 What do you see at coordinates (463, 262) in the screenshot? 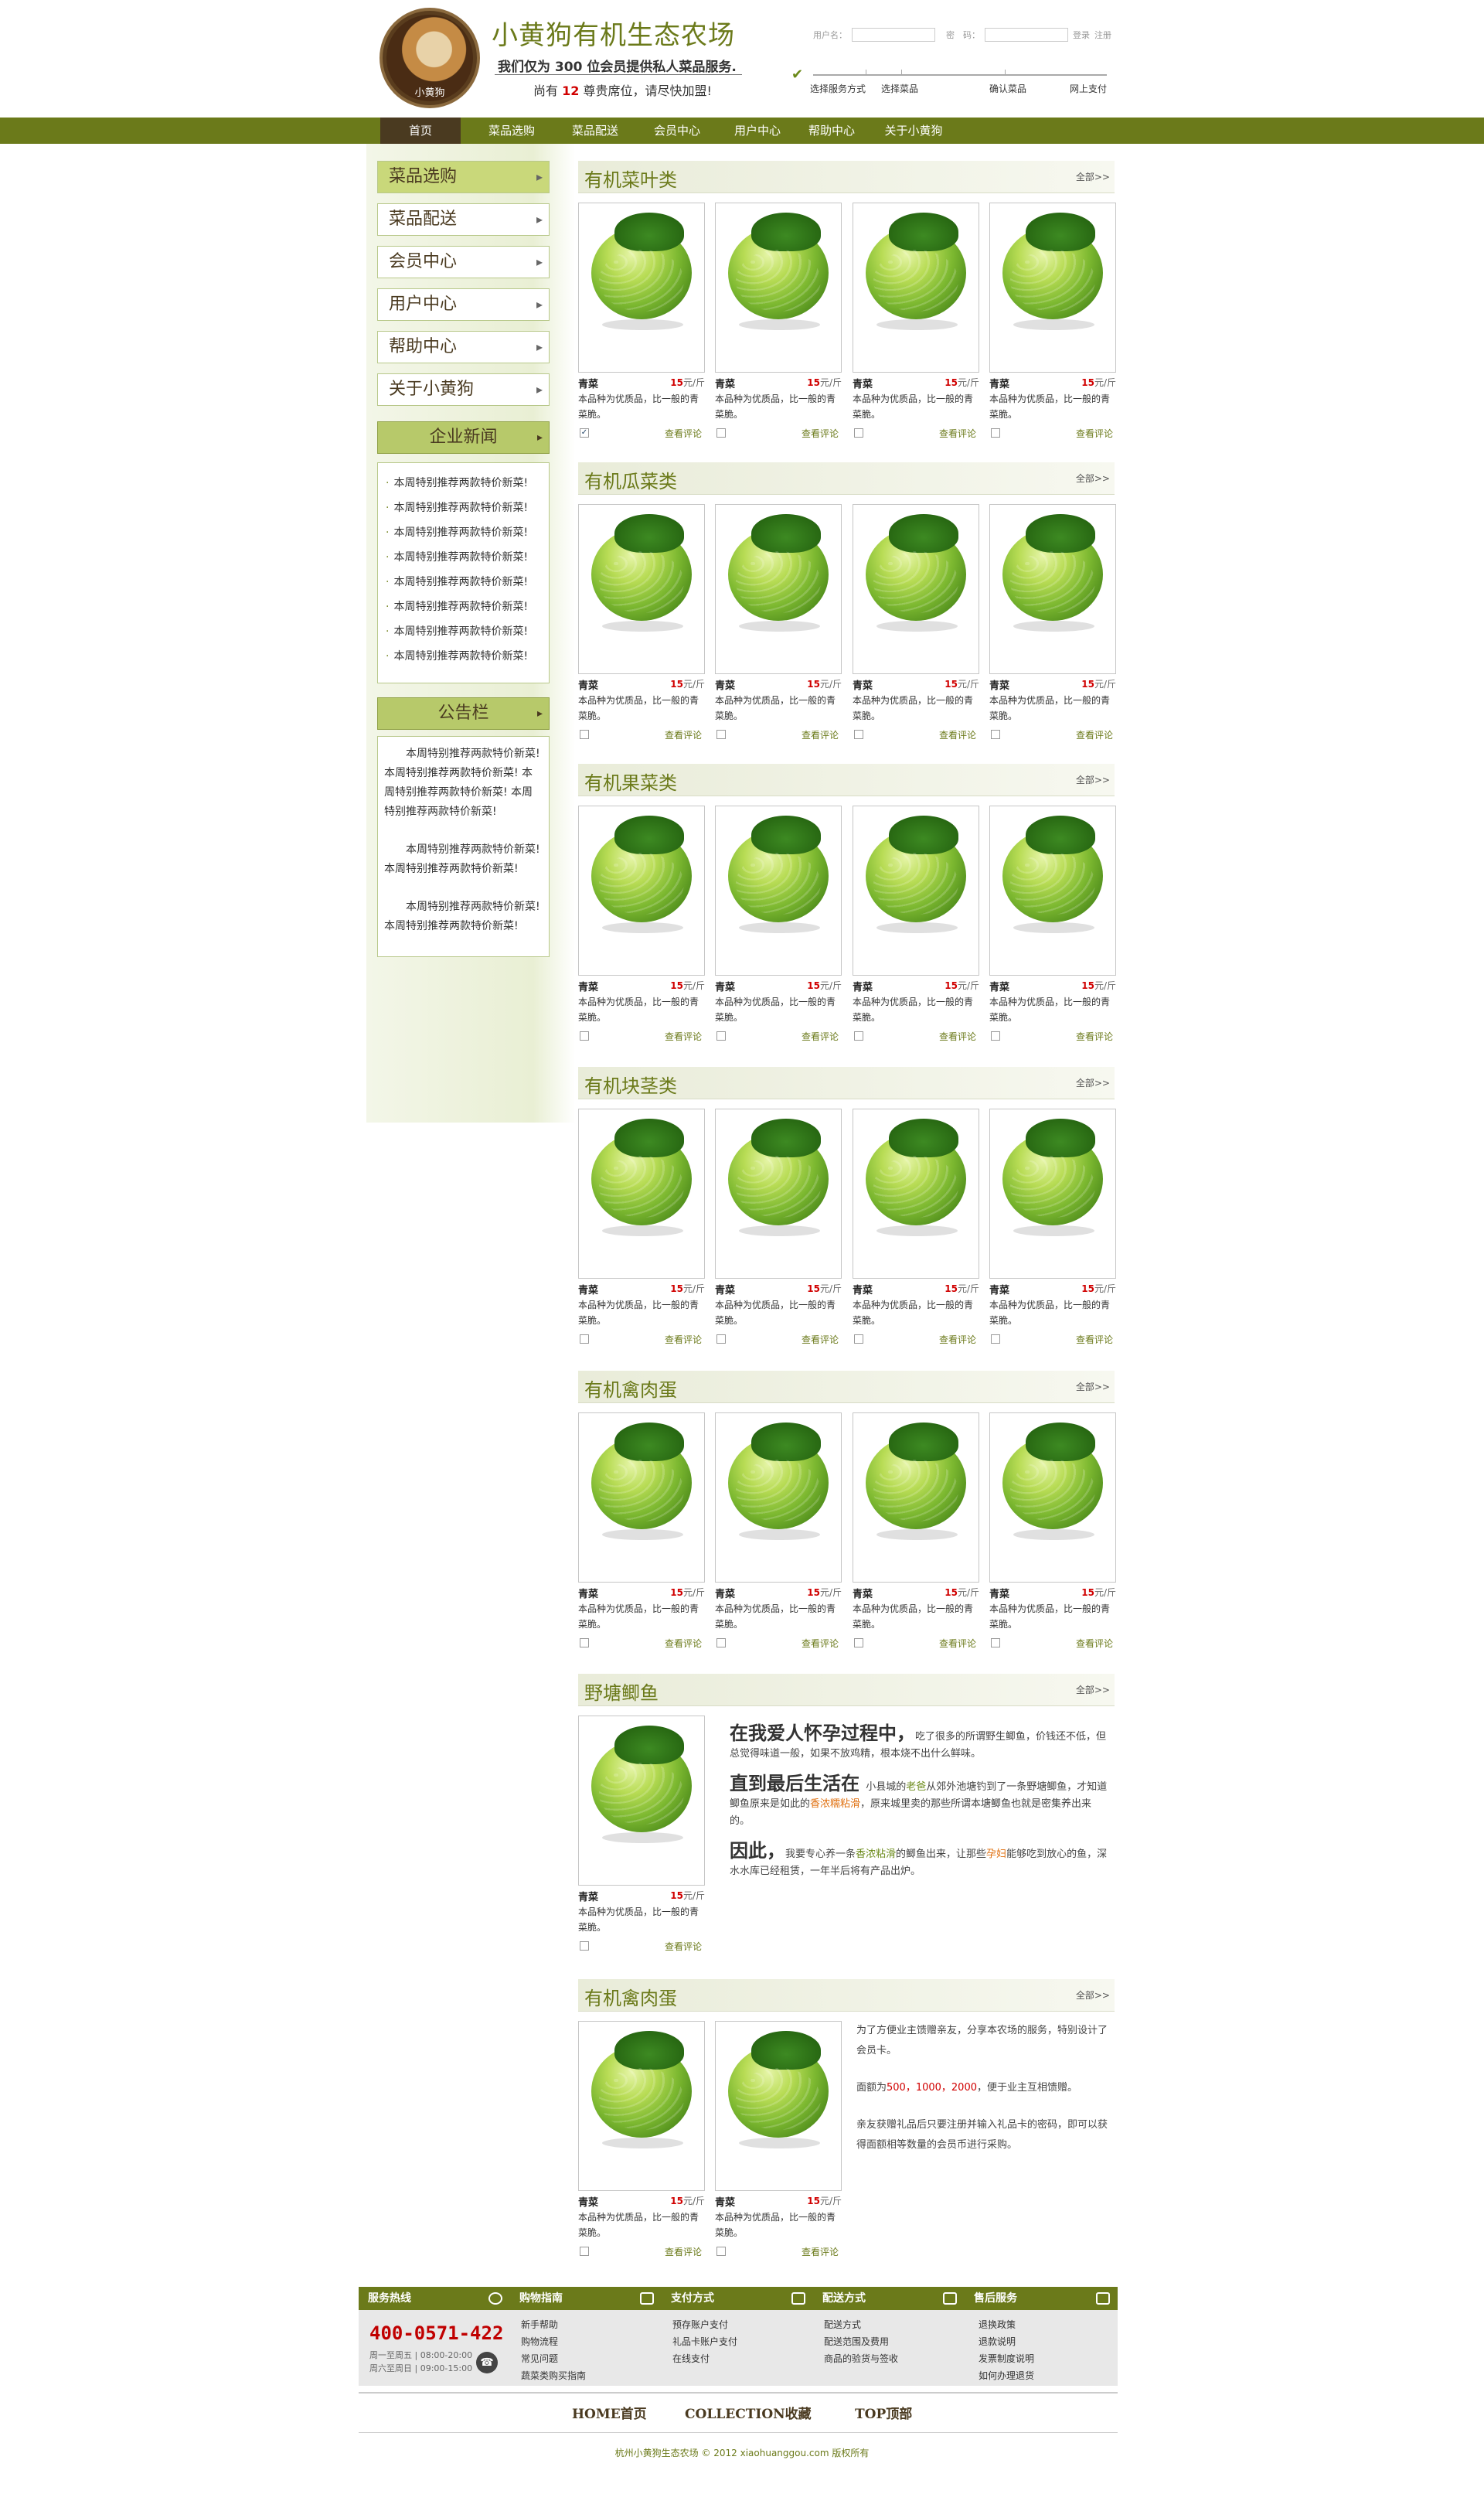
I see `sidebar-item-member-center: 会员中心 ▸` at bounding box center [463, 262].